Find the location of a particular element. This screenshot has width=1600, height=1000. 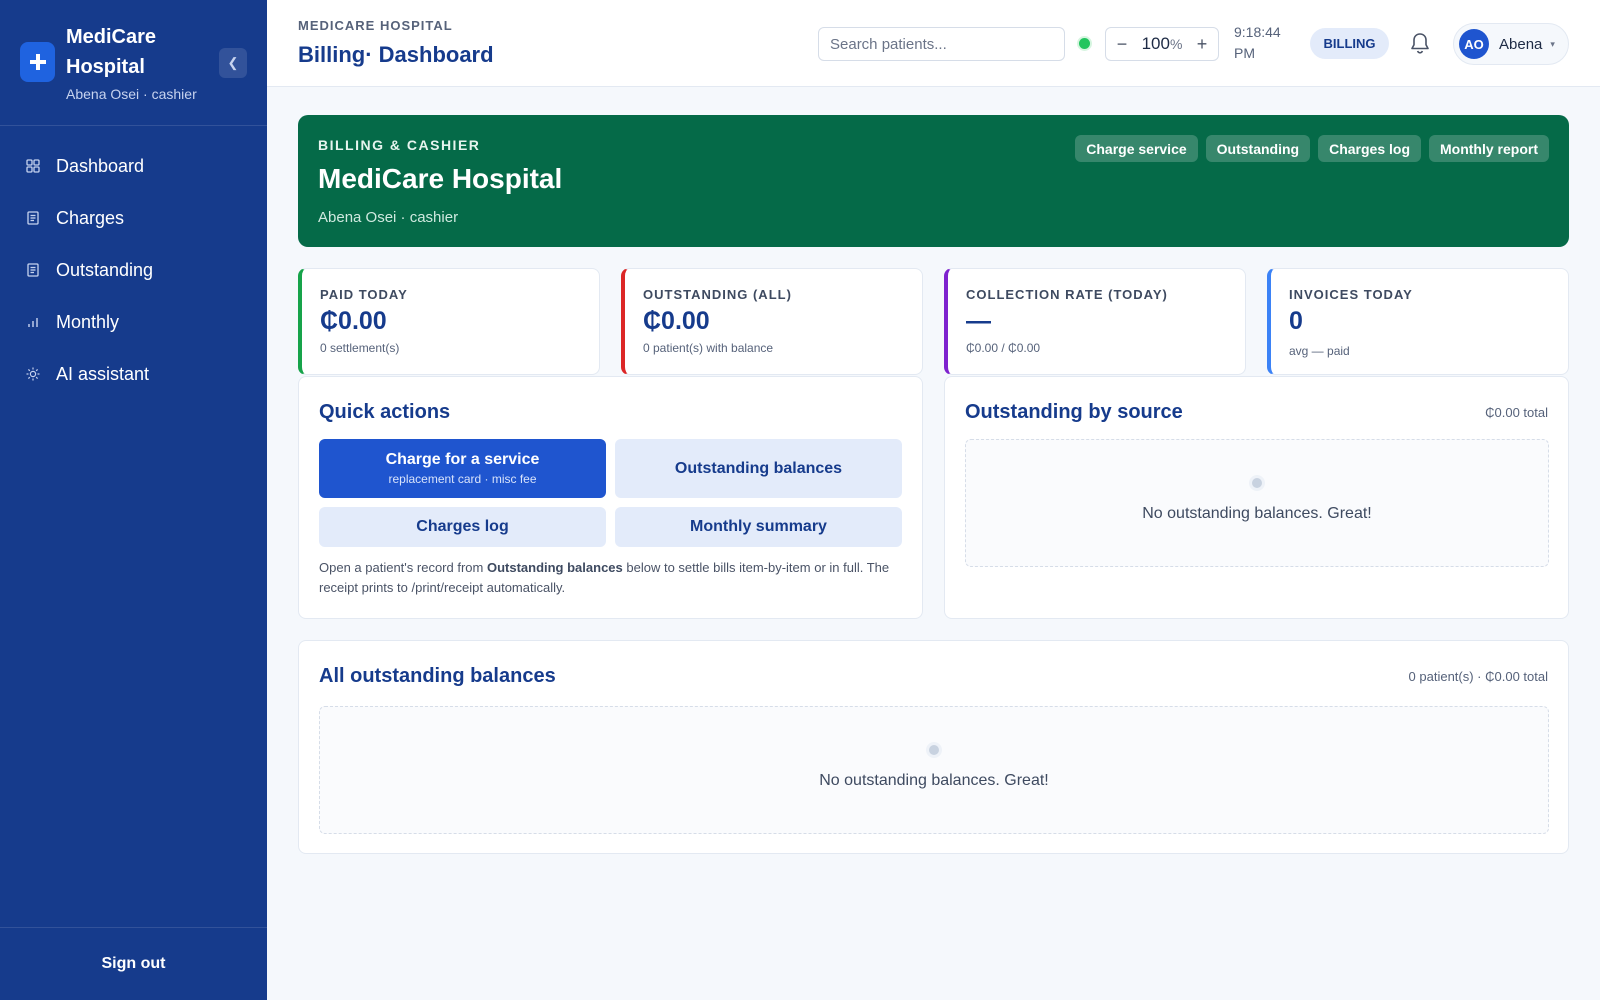

hero-kicker: BILLING & CASHIER is located at coordinates (399, 145).